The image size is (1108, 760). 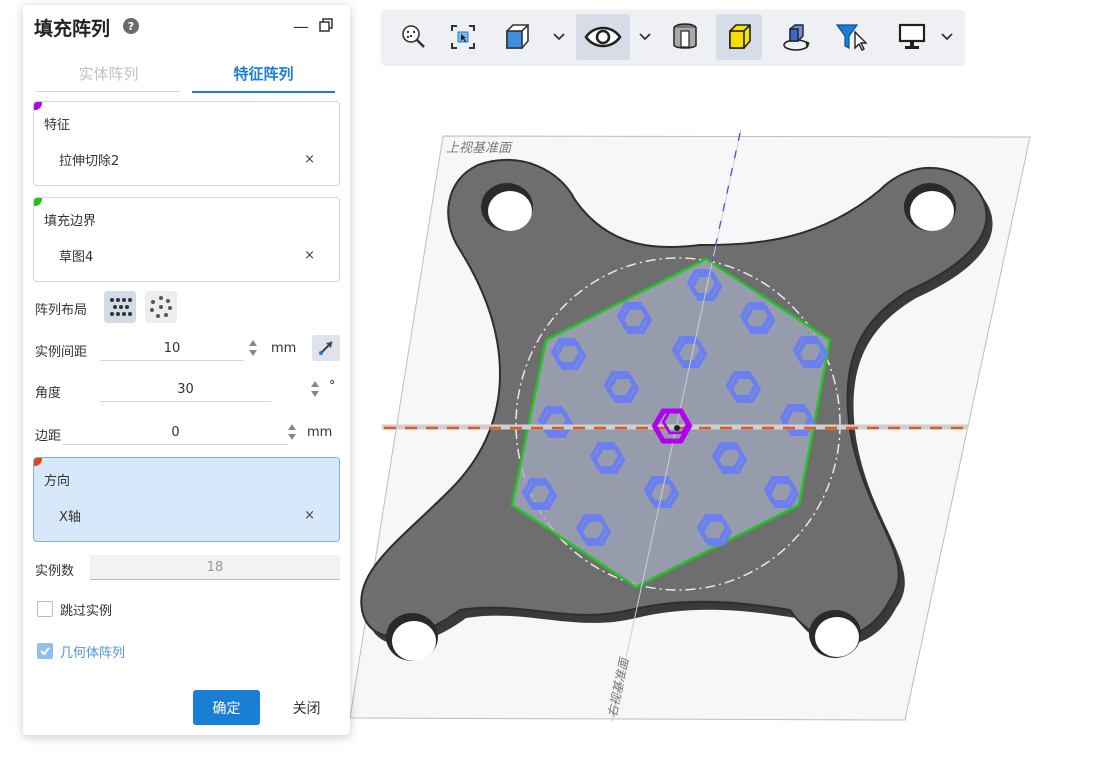 I want to click on angle-input: 30, so click(x=185, y=389).